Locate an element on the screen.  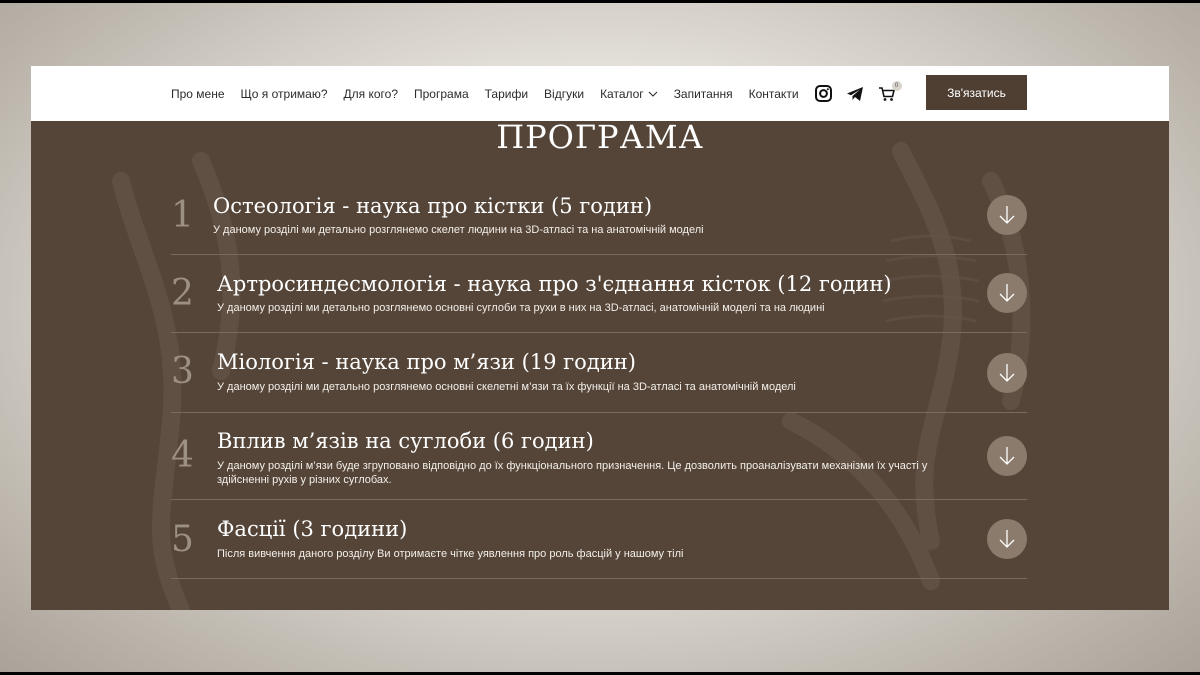
telegram-link is located at coordinates (855, 94).